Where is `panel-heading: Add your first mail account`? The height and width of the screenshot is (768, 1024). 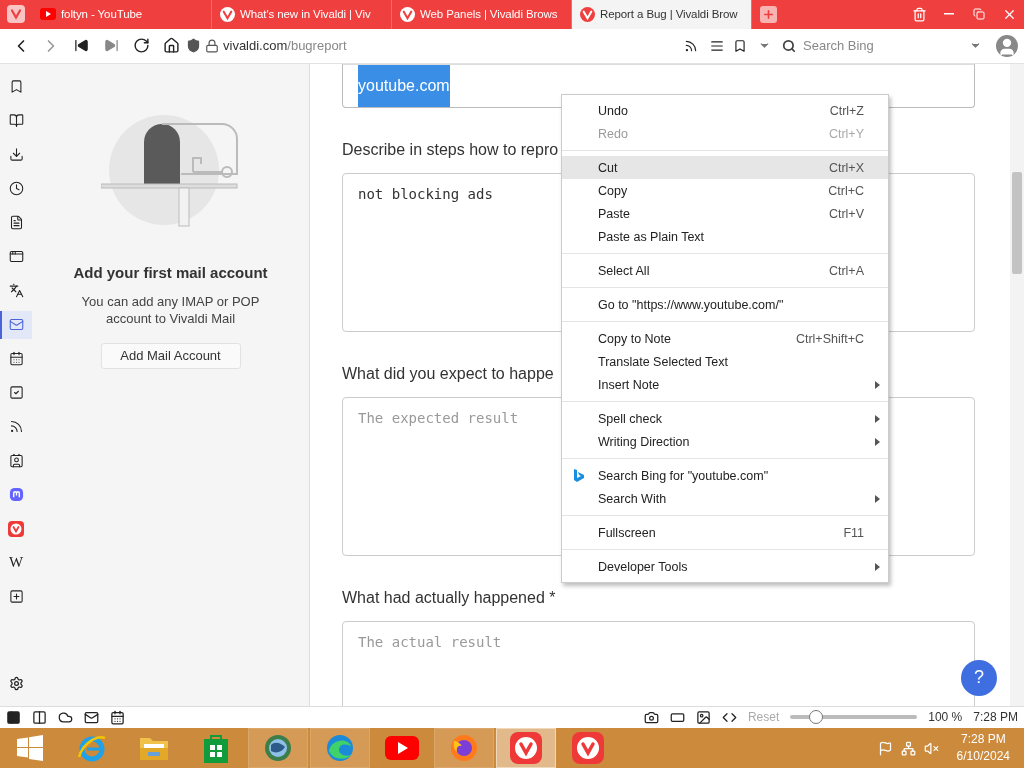 panel-heading: Add your first mail account is located at coordinates (170, 272).